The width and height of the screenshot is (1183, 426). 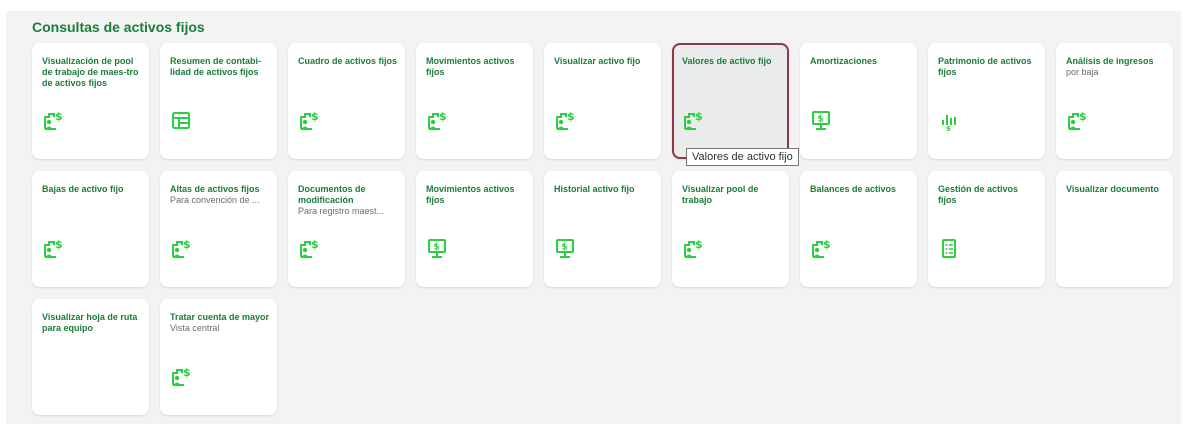 I want to click on money-chart-icon: $, so click(x=949, y=121).